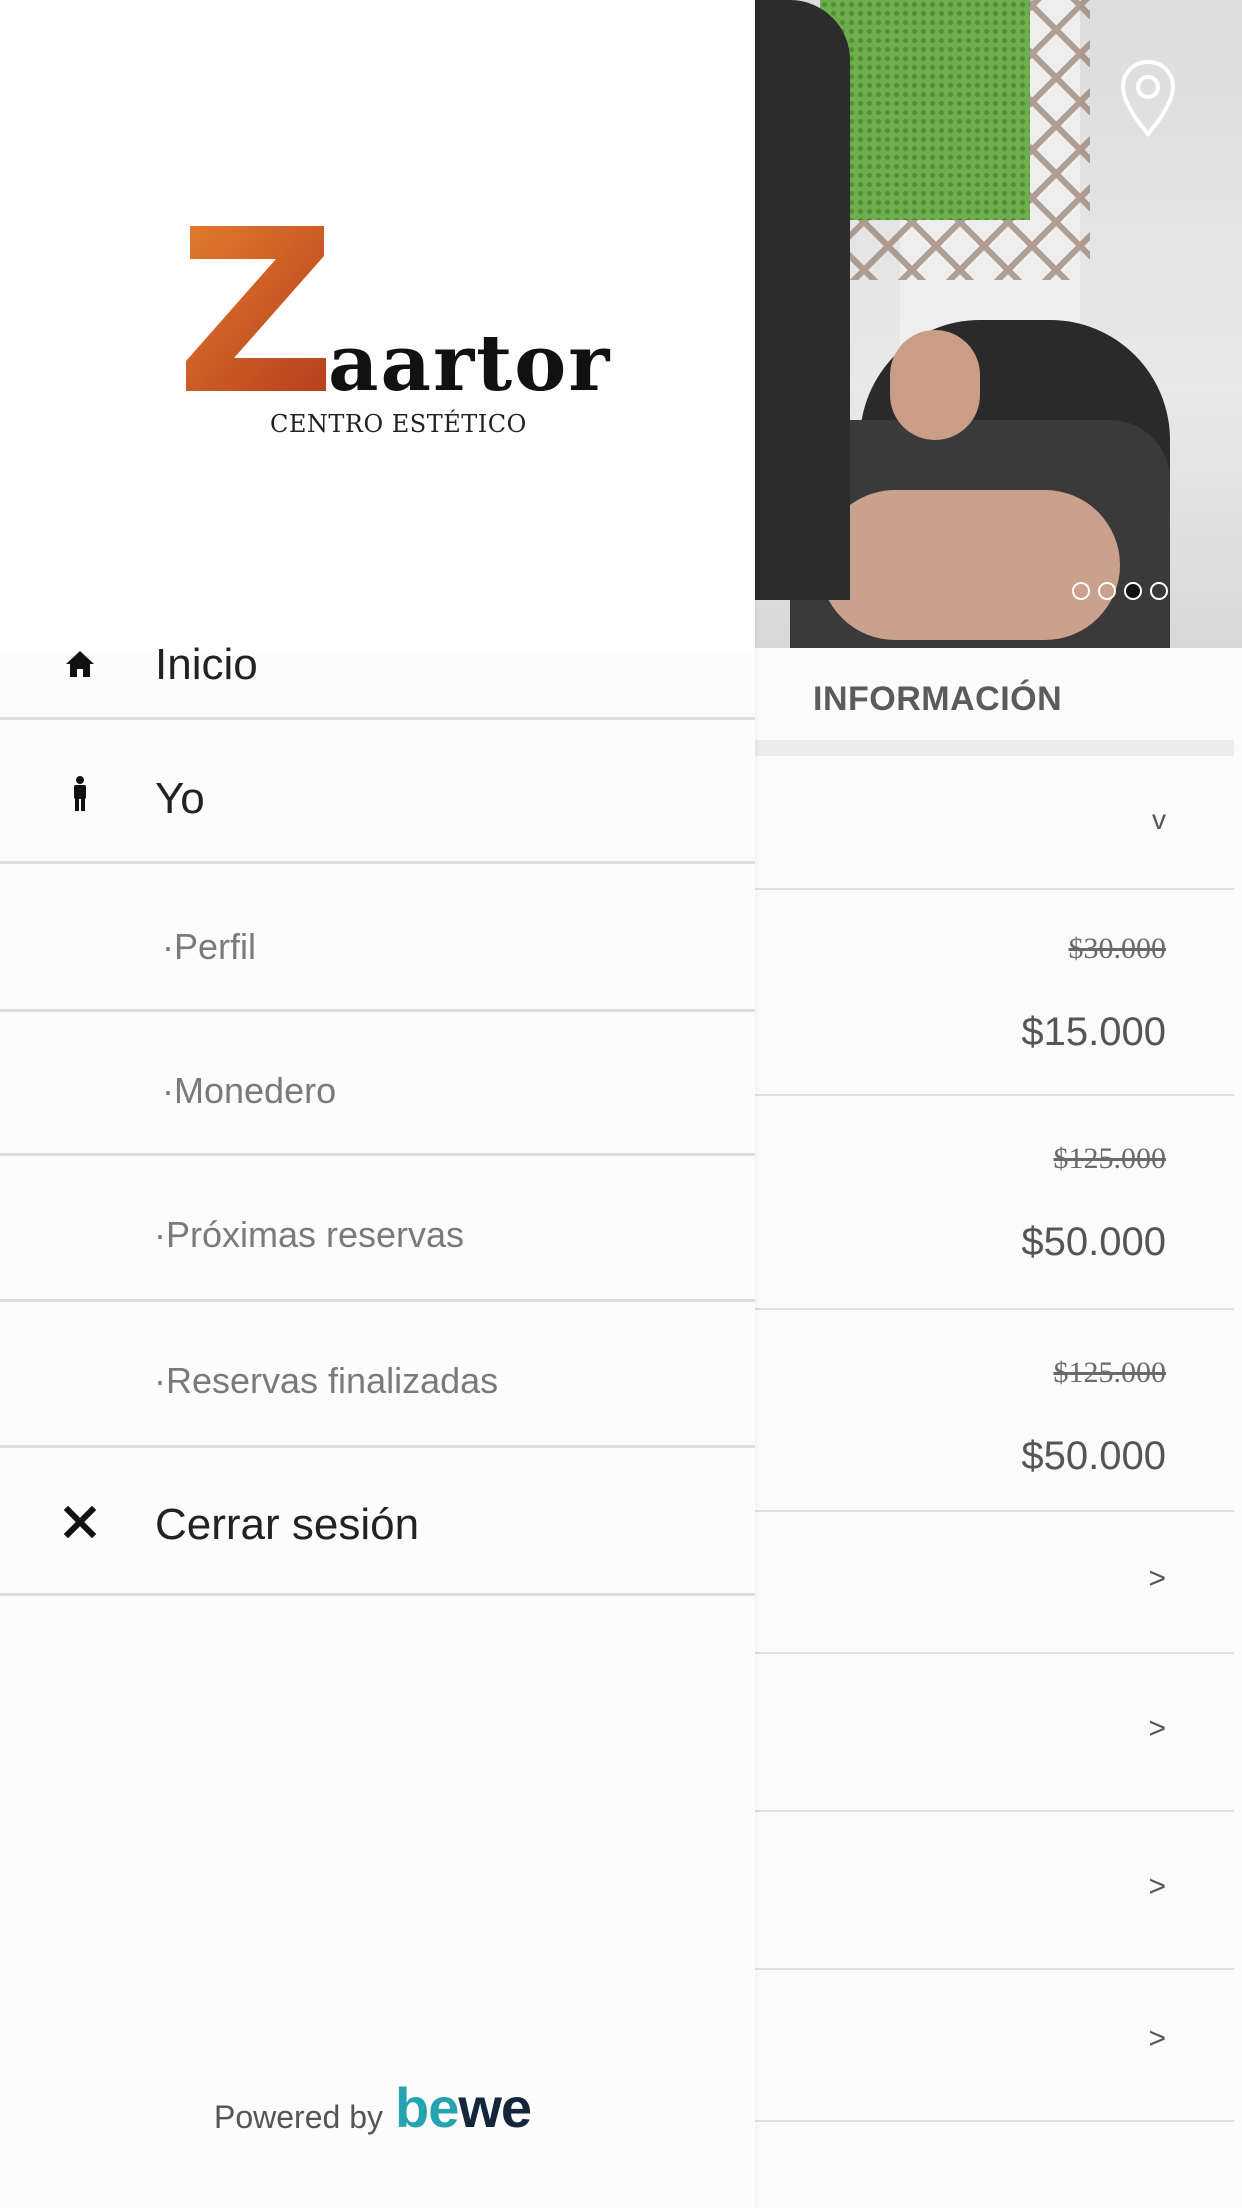 This screenshot has width=1242, height=2208. I want to click on menu-item-logout: Cerrar sesión, so click(377, 1522).